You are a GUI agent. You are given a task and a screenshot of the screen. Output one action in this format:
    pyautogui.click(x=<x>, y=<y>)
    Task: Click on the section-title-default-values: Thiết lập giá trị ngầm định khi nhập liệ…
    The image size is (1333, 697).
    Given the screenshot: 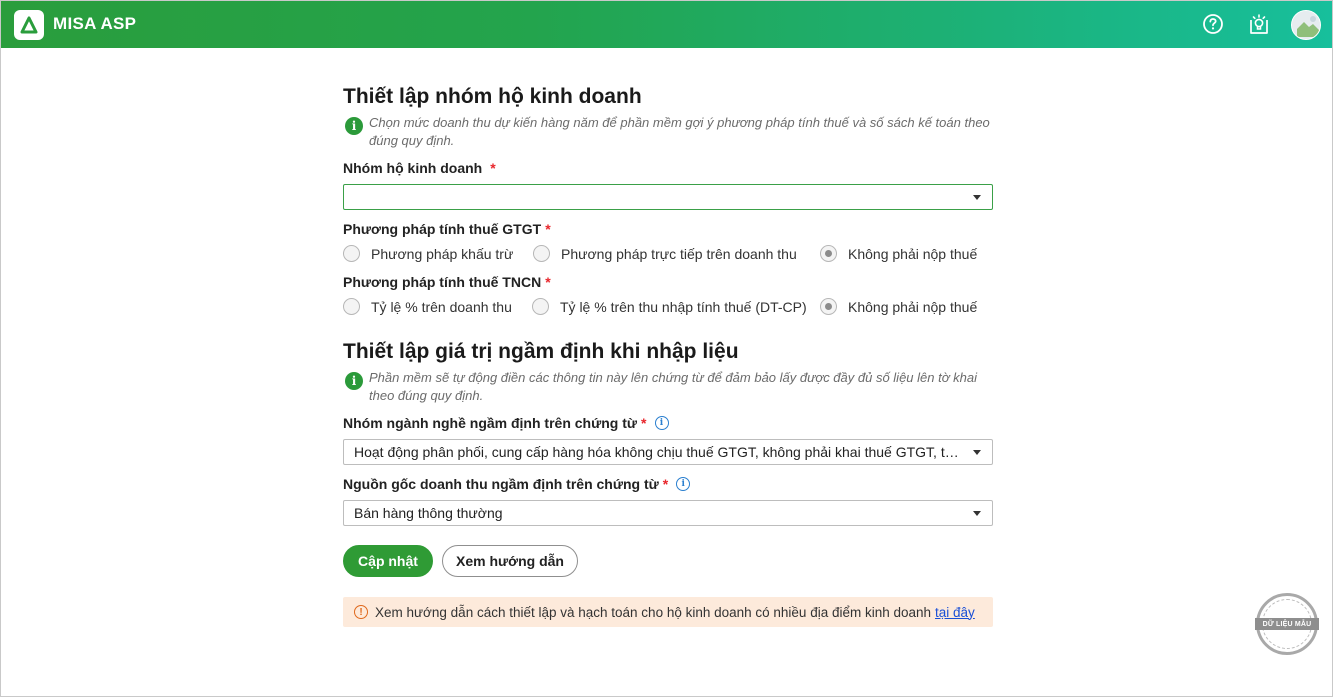 What is the action you would take?
    pyautogui.click(x=541, y=351)
    